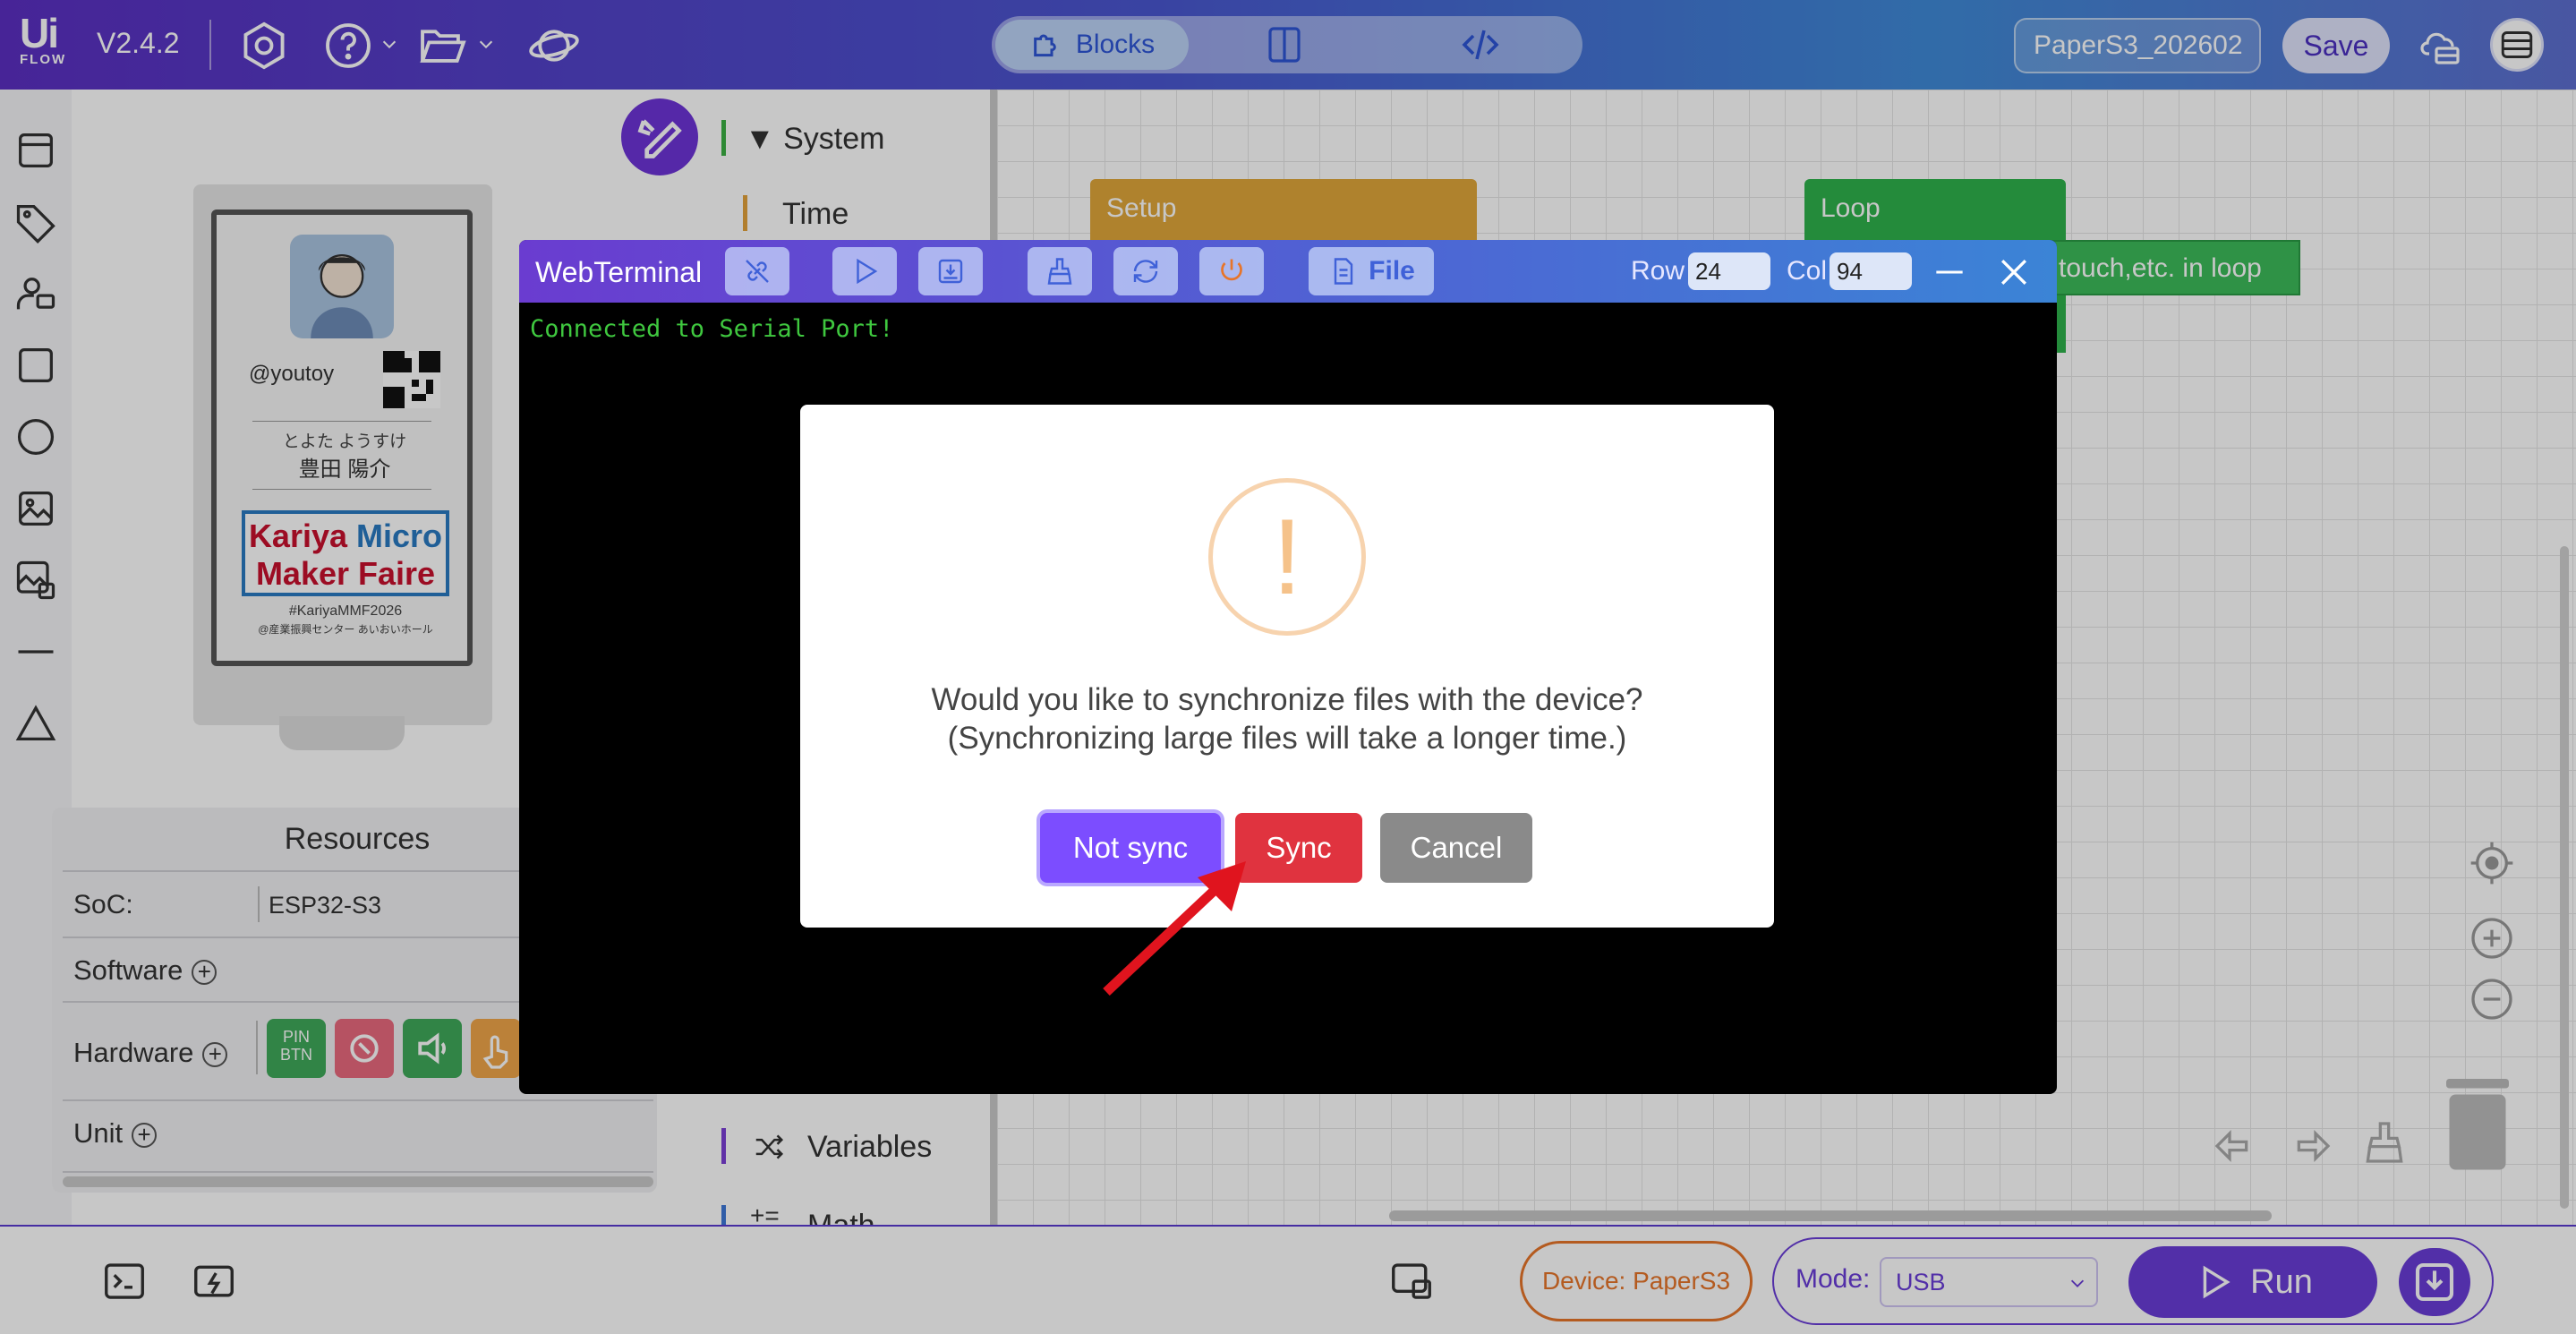  Describe the element at coordinates (1288, 271) in the screenshot. I see `web-terminal-header: WebTerminal File Row 24 Col 94` at that location.